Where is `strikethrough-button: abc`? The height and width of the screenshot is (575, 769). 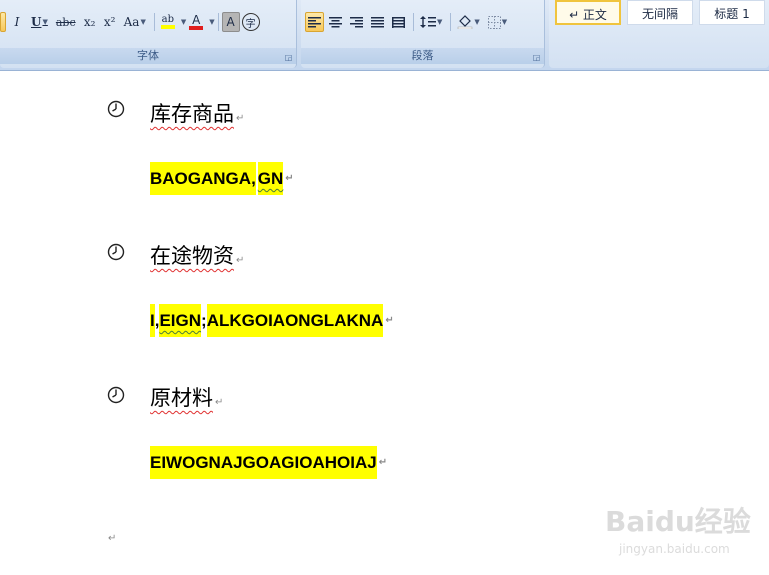
strikethrough-button: abc is located at coordinates (66, 22).